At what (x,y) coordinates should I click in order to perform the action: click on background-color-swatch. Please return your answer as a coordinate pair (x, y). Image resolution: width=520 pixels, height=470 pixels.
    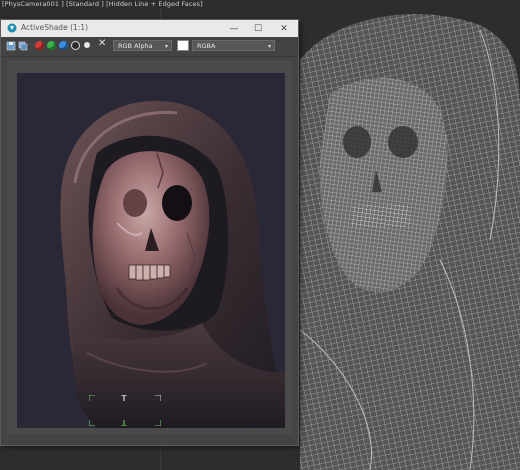
    Looking at the image, I should click on (183, 45).